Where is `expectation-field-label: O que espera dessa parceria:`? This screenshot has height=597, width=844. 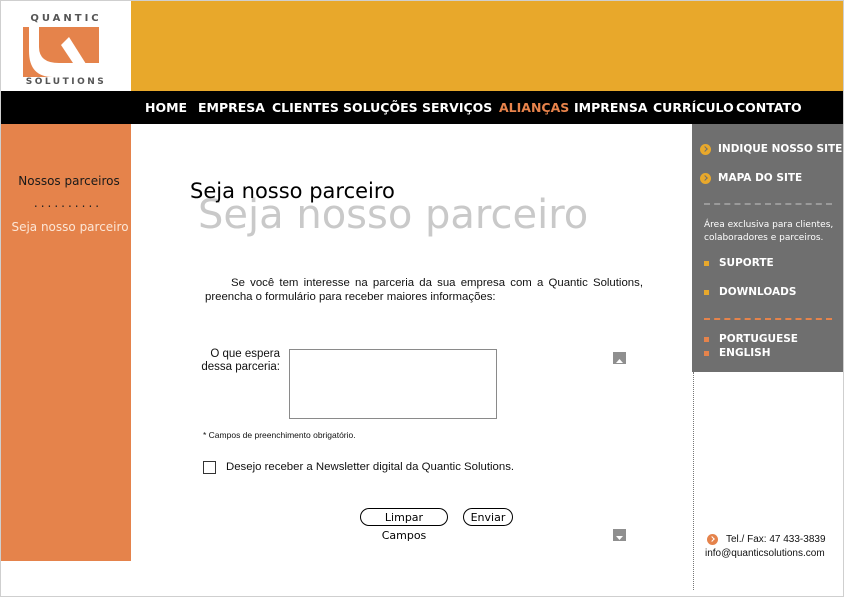
expectation-field-label: O que espera dessa parceria: is located at coordinates (240, 360).